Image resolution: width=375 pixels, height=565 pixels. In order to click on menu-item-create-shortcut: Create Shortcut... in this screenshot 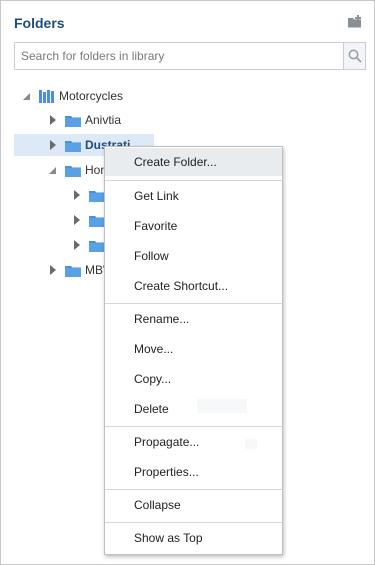, I will do `click(193, 286)`.